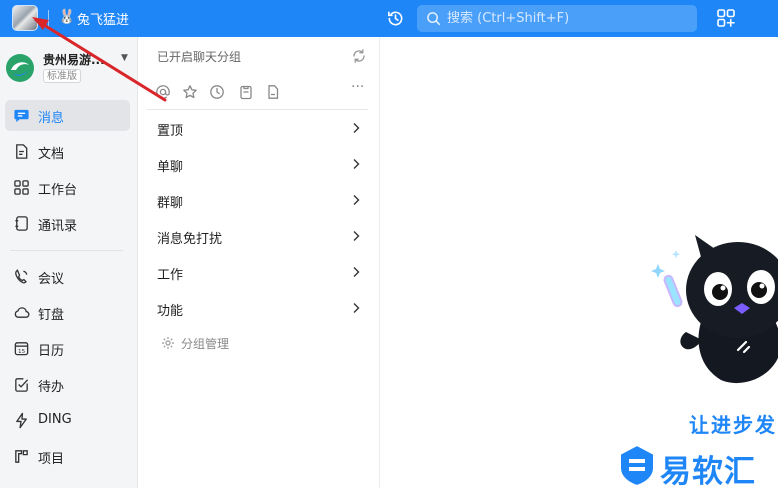 The image size is (778, 488). What do you see at coordinates (124, 58) in the screenshot?
I see `caret-down-icon: ▼` at bounding box center [124, 58].